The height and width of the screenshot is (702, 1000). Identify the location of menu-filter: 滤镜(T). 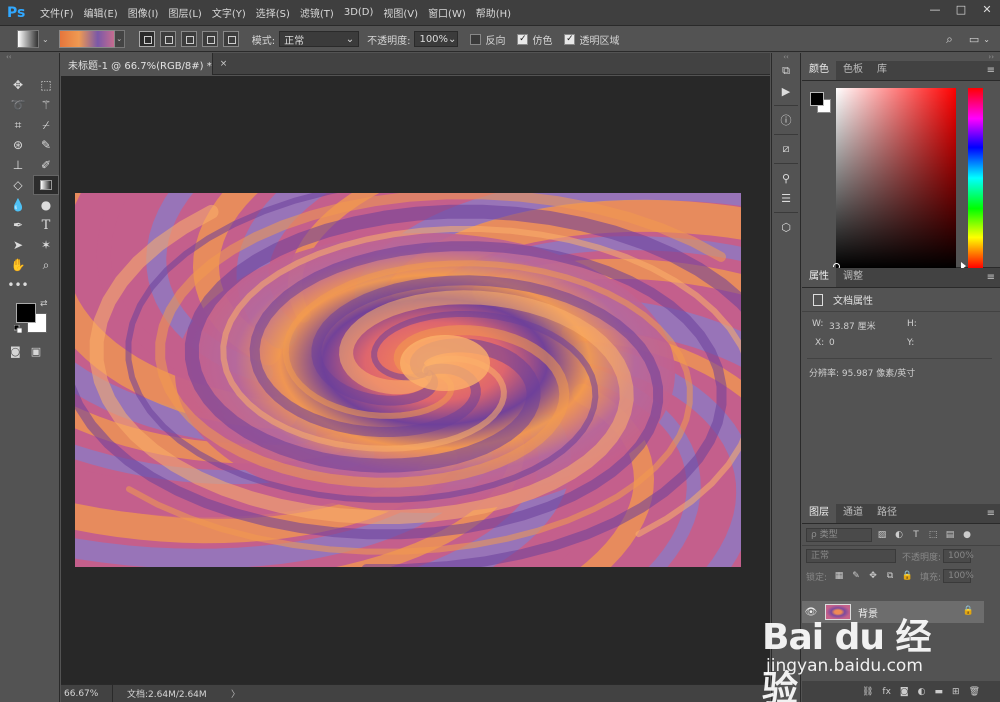
(317, 12).